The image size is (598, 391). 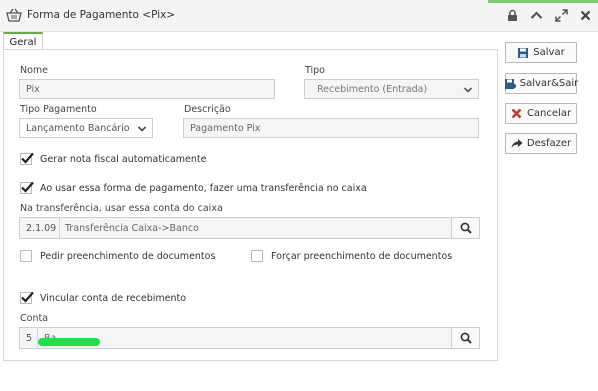 I want to click on tipo-pagamento-select: Lançamento Bancário, so click(x=86, y=128).